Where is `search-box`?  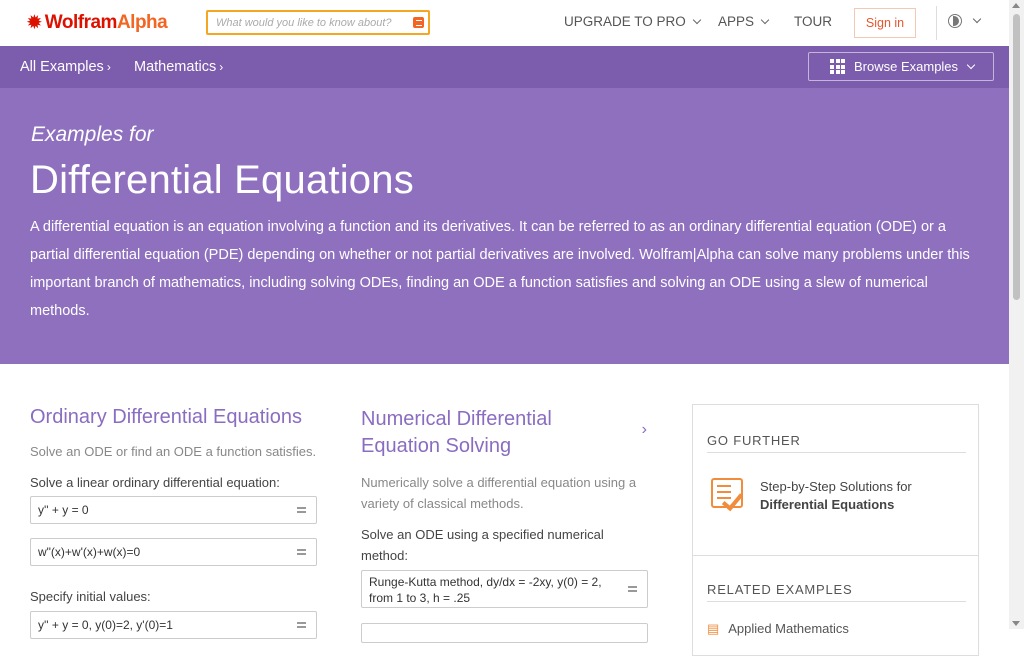 search-box is located at coordinates (318, 22).